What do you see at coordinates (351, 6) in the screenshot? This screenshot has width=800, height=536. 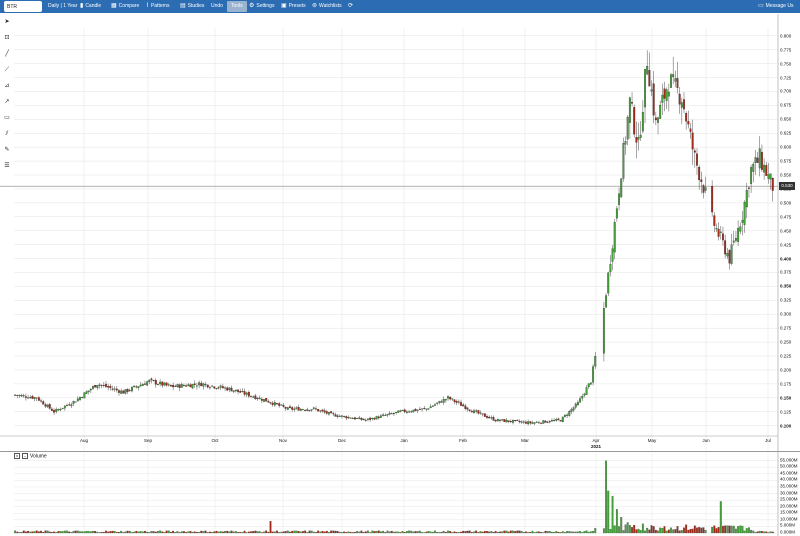 I see `refresh-button: ⟳` at bounding box center [351, 6].